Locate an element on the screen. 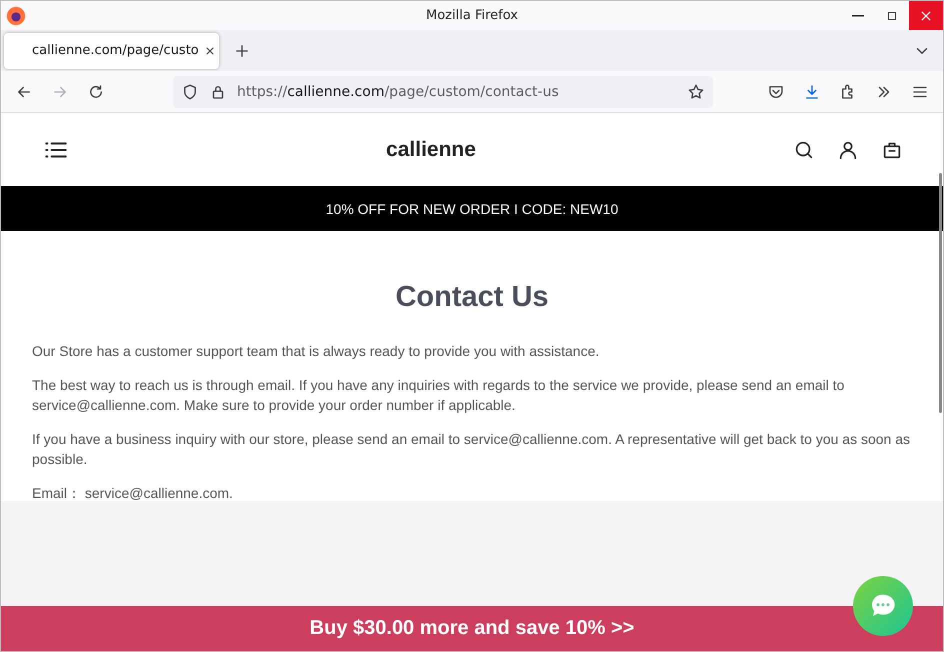 This screenshot has height=652, width=944. shield-icon is located at coordinates (190, 91).